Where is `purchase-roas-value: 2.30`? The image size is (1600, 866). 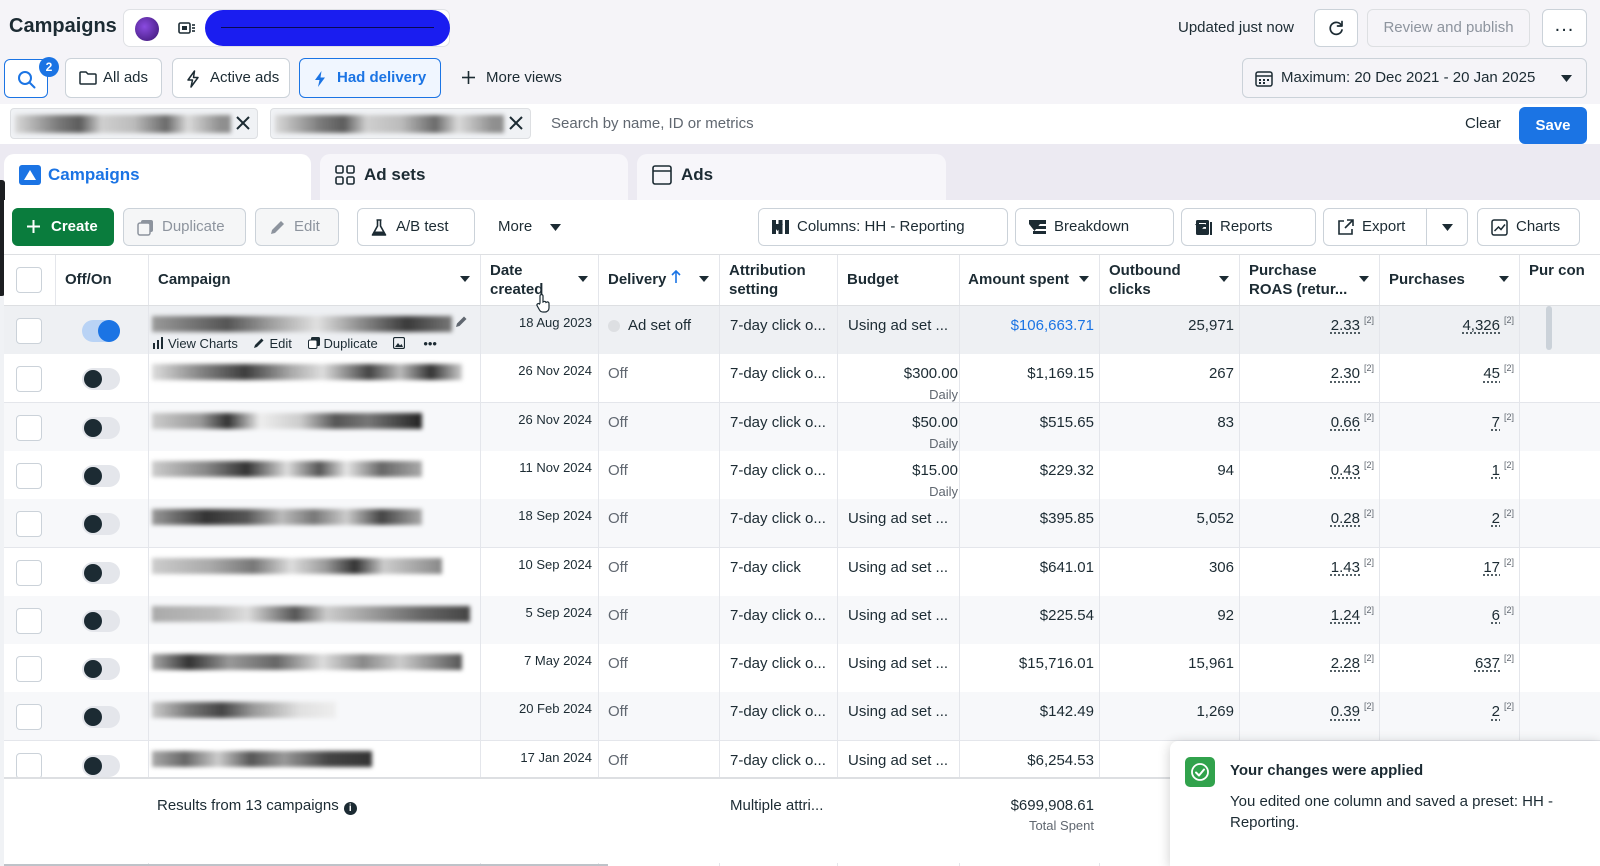 purchase-roas-value: 2.30 is located at coordinates (1345, 373).